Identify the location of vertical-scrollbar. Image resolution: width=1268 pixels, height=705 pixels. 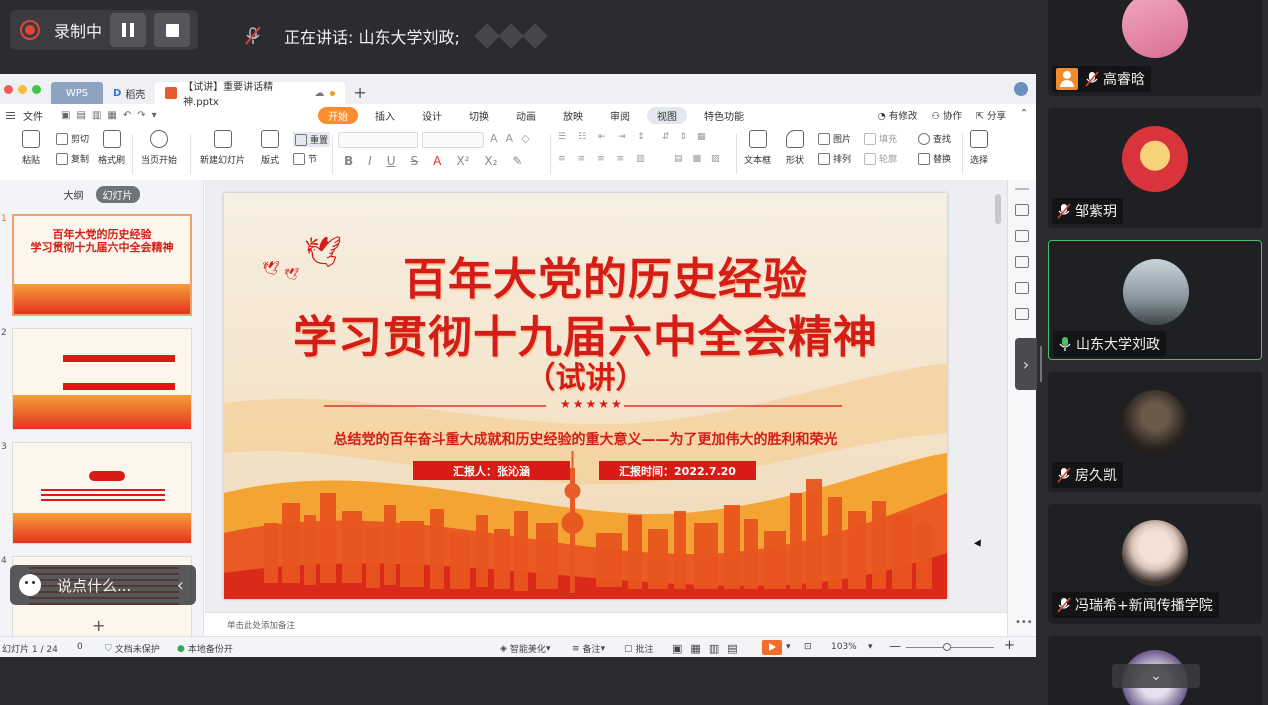
(998, 393).